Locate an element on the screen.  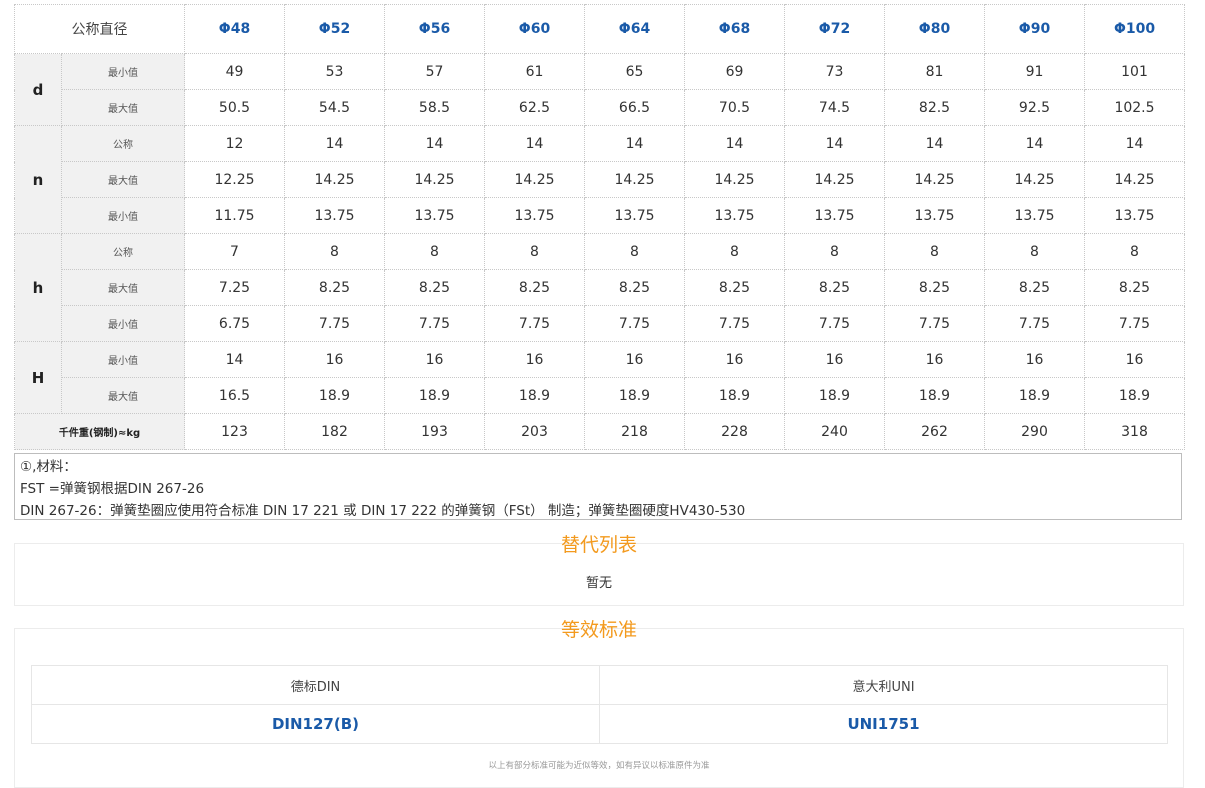
note-line: ①,材料： is located at coordinates (48, 467).